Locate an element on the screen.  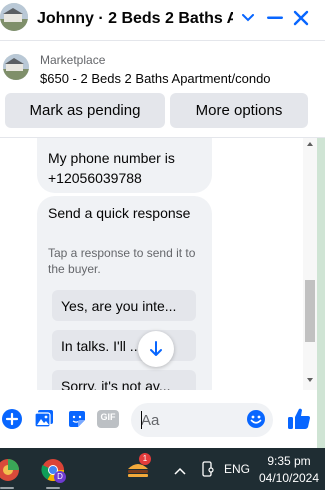
sticker-icon is located at coordinates (77, 419).